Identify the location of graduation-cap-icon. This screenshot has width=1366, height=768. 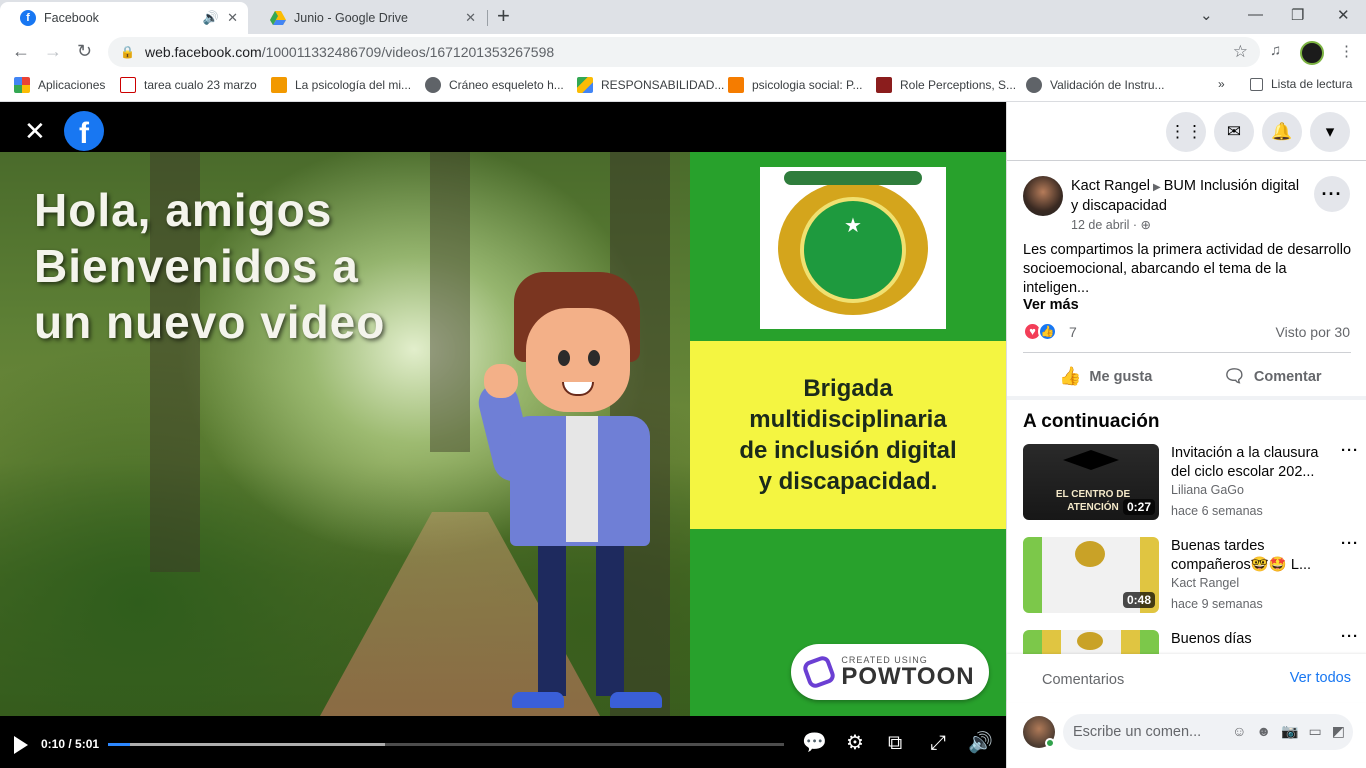
(1091, 460).